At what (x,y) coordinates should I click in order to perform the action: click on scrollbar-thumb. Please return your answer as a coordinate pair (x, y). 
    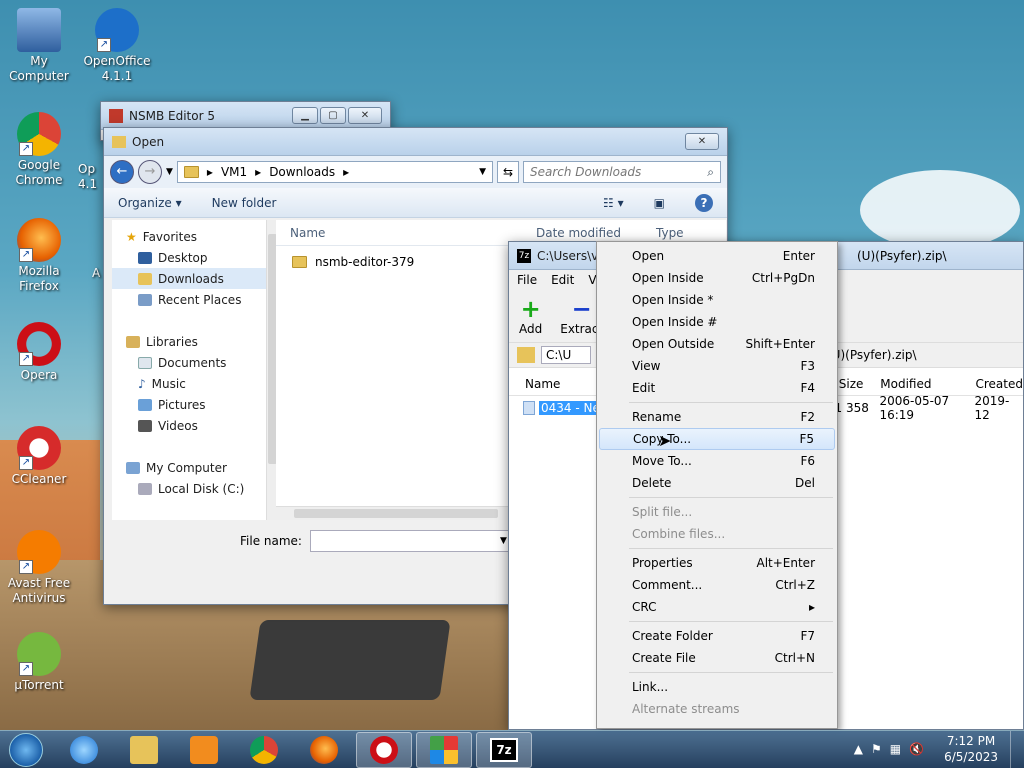
    Looking at the image, I should click on (396, 513).